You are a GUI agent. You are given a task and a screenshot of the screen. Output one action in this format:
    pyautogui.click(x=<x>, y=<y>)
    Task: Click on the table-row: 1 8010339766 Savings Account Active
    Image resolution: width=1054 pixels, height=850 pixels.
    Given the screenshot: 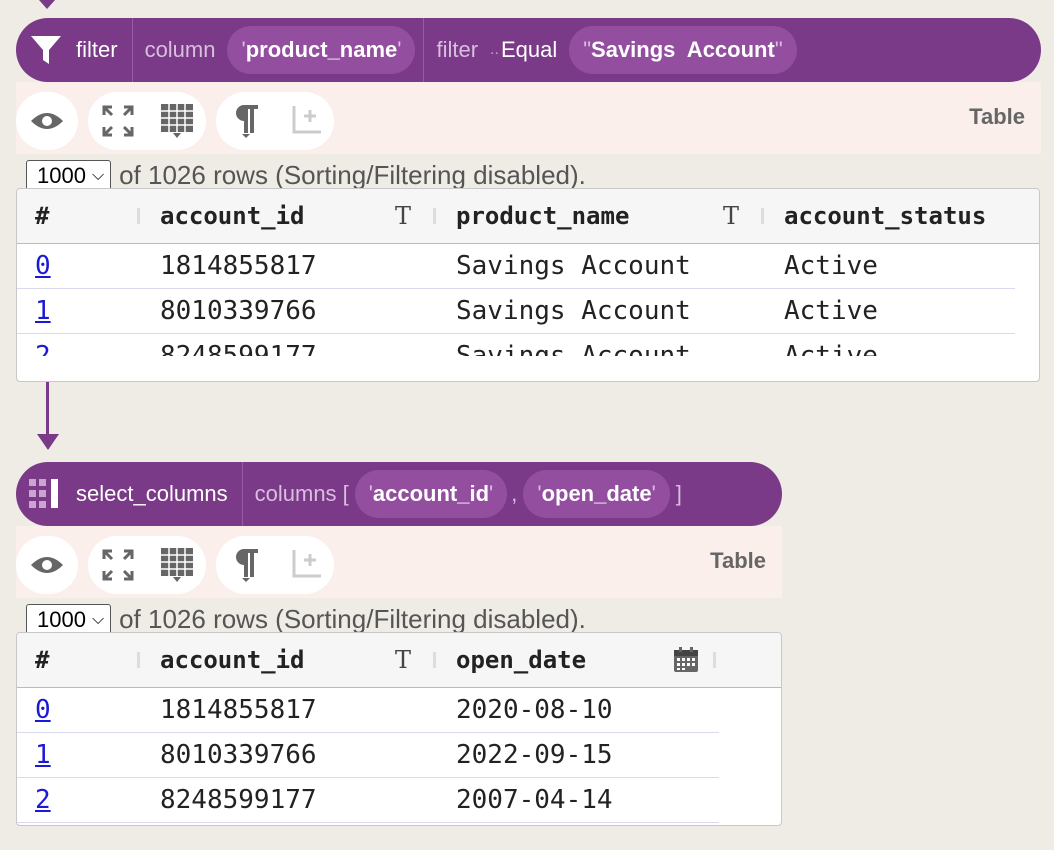 What is the action you would take?
    pyautogui.click(x=516, y=311)
    